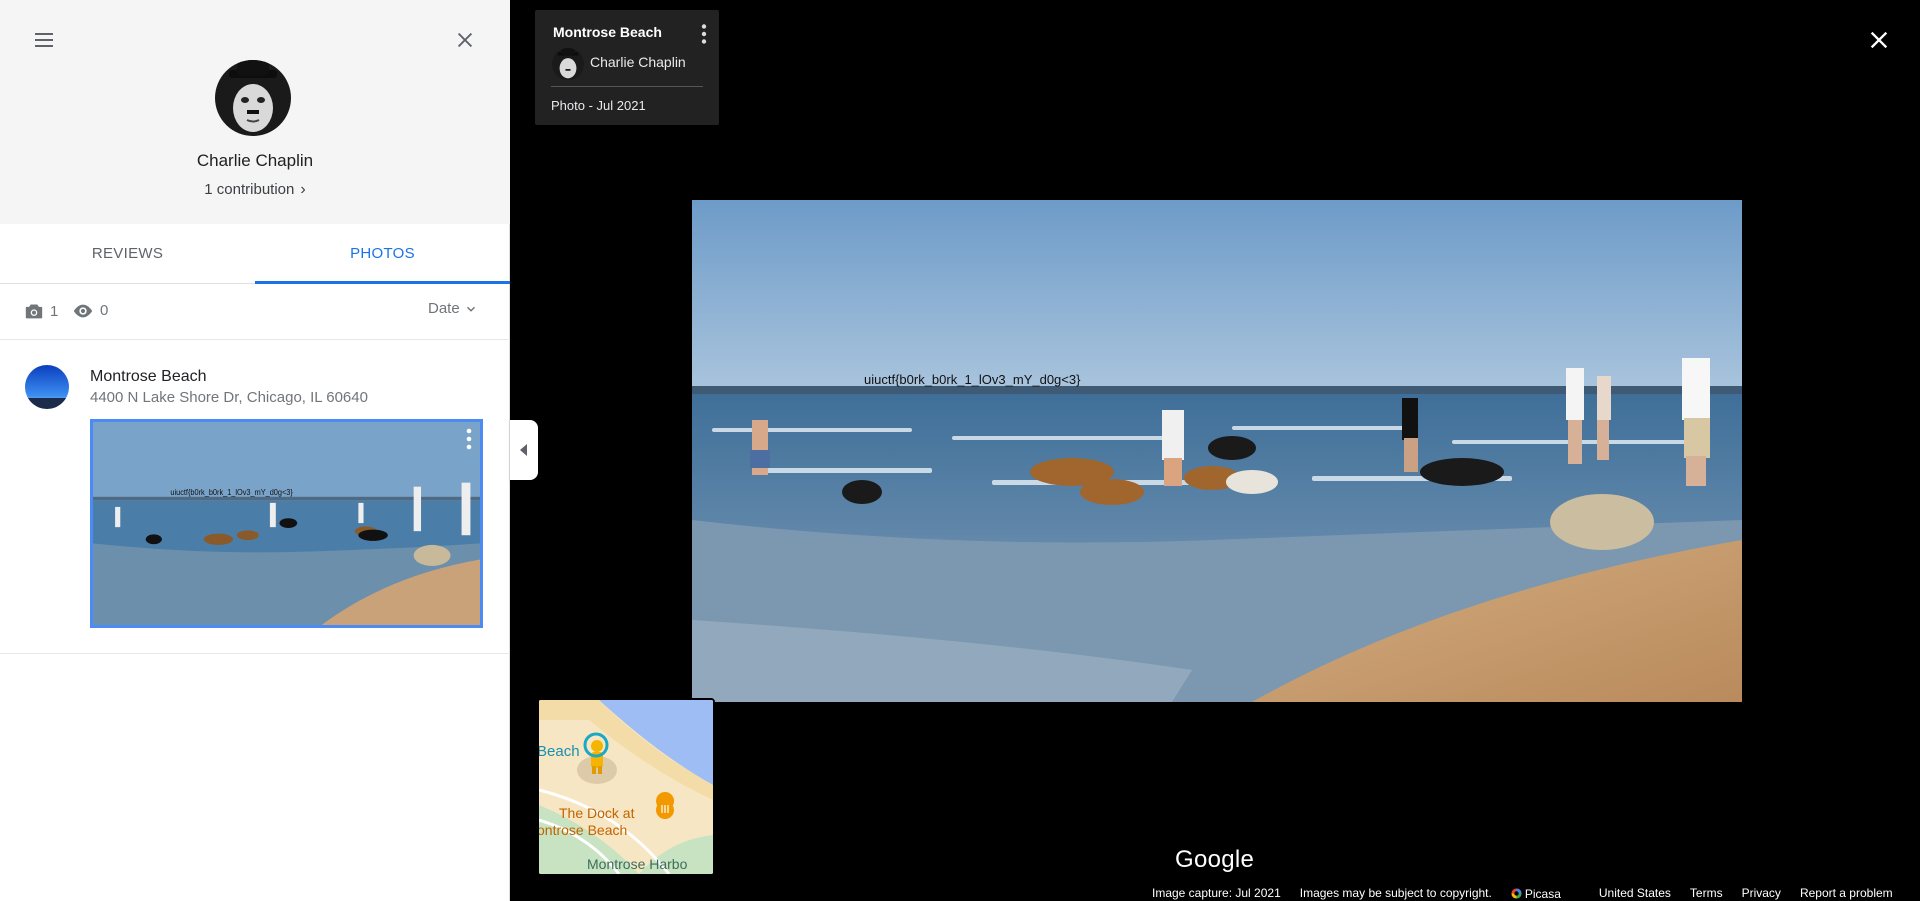 Image resolution: width=1920 pixels, height=901 pixels. I want to click on country-link: United States, so click(1635, 893).